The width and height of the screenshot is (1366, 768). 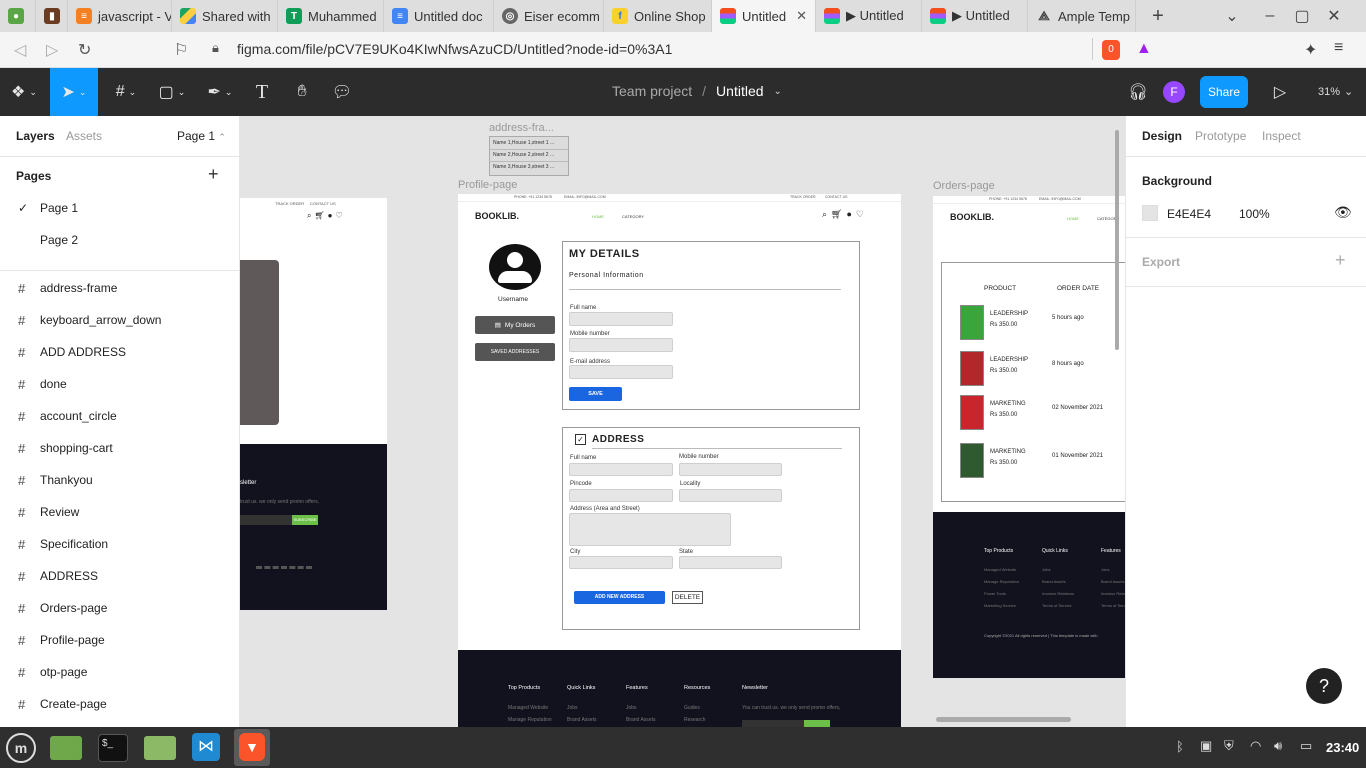 I want to click on present-icon: ▷, so click(x=1280, y=92).